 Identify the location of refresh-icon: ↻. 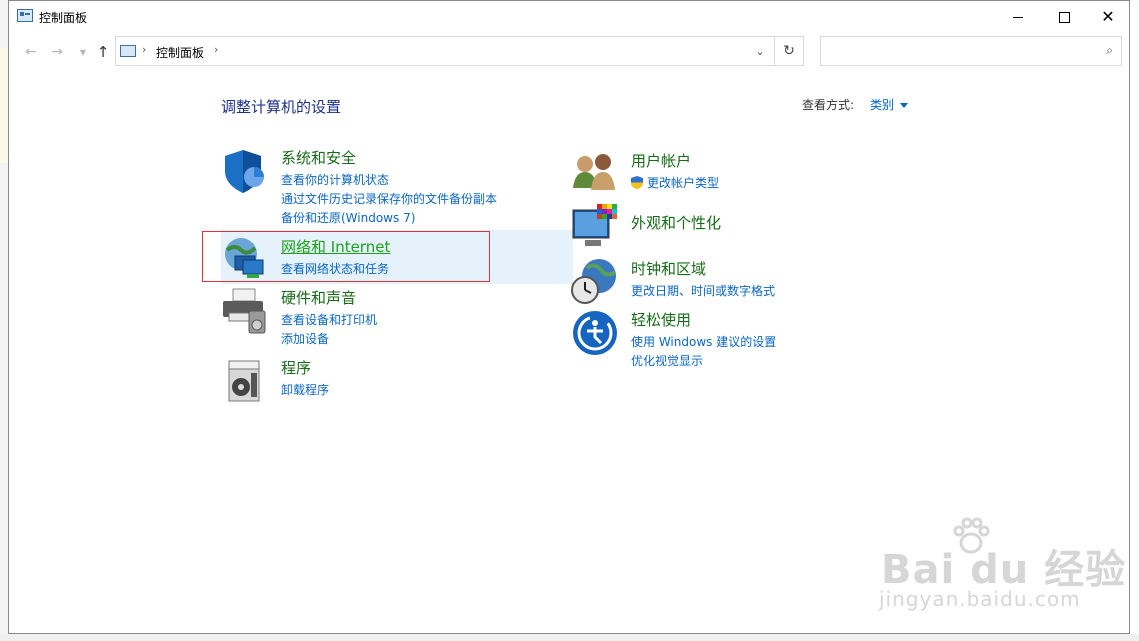
(789, 51).